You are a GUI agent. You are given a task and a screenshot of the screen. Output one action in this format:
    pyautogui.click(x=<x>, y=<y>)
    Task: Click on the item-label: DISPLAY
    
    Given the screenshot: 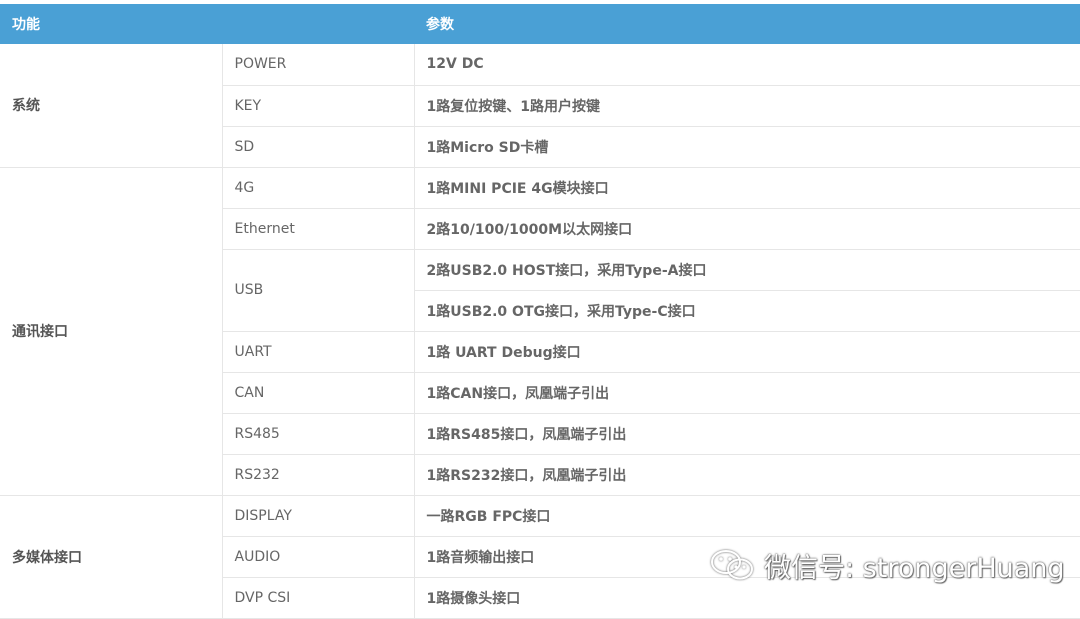 What is the action you would take?
    pyautogui.click(x=318, y=516)
    